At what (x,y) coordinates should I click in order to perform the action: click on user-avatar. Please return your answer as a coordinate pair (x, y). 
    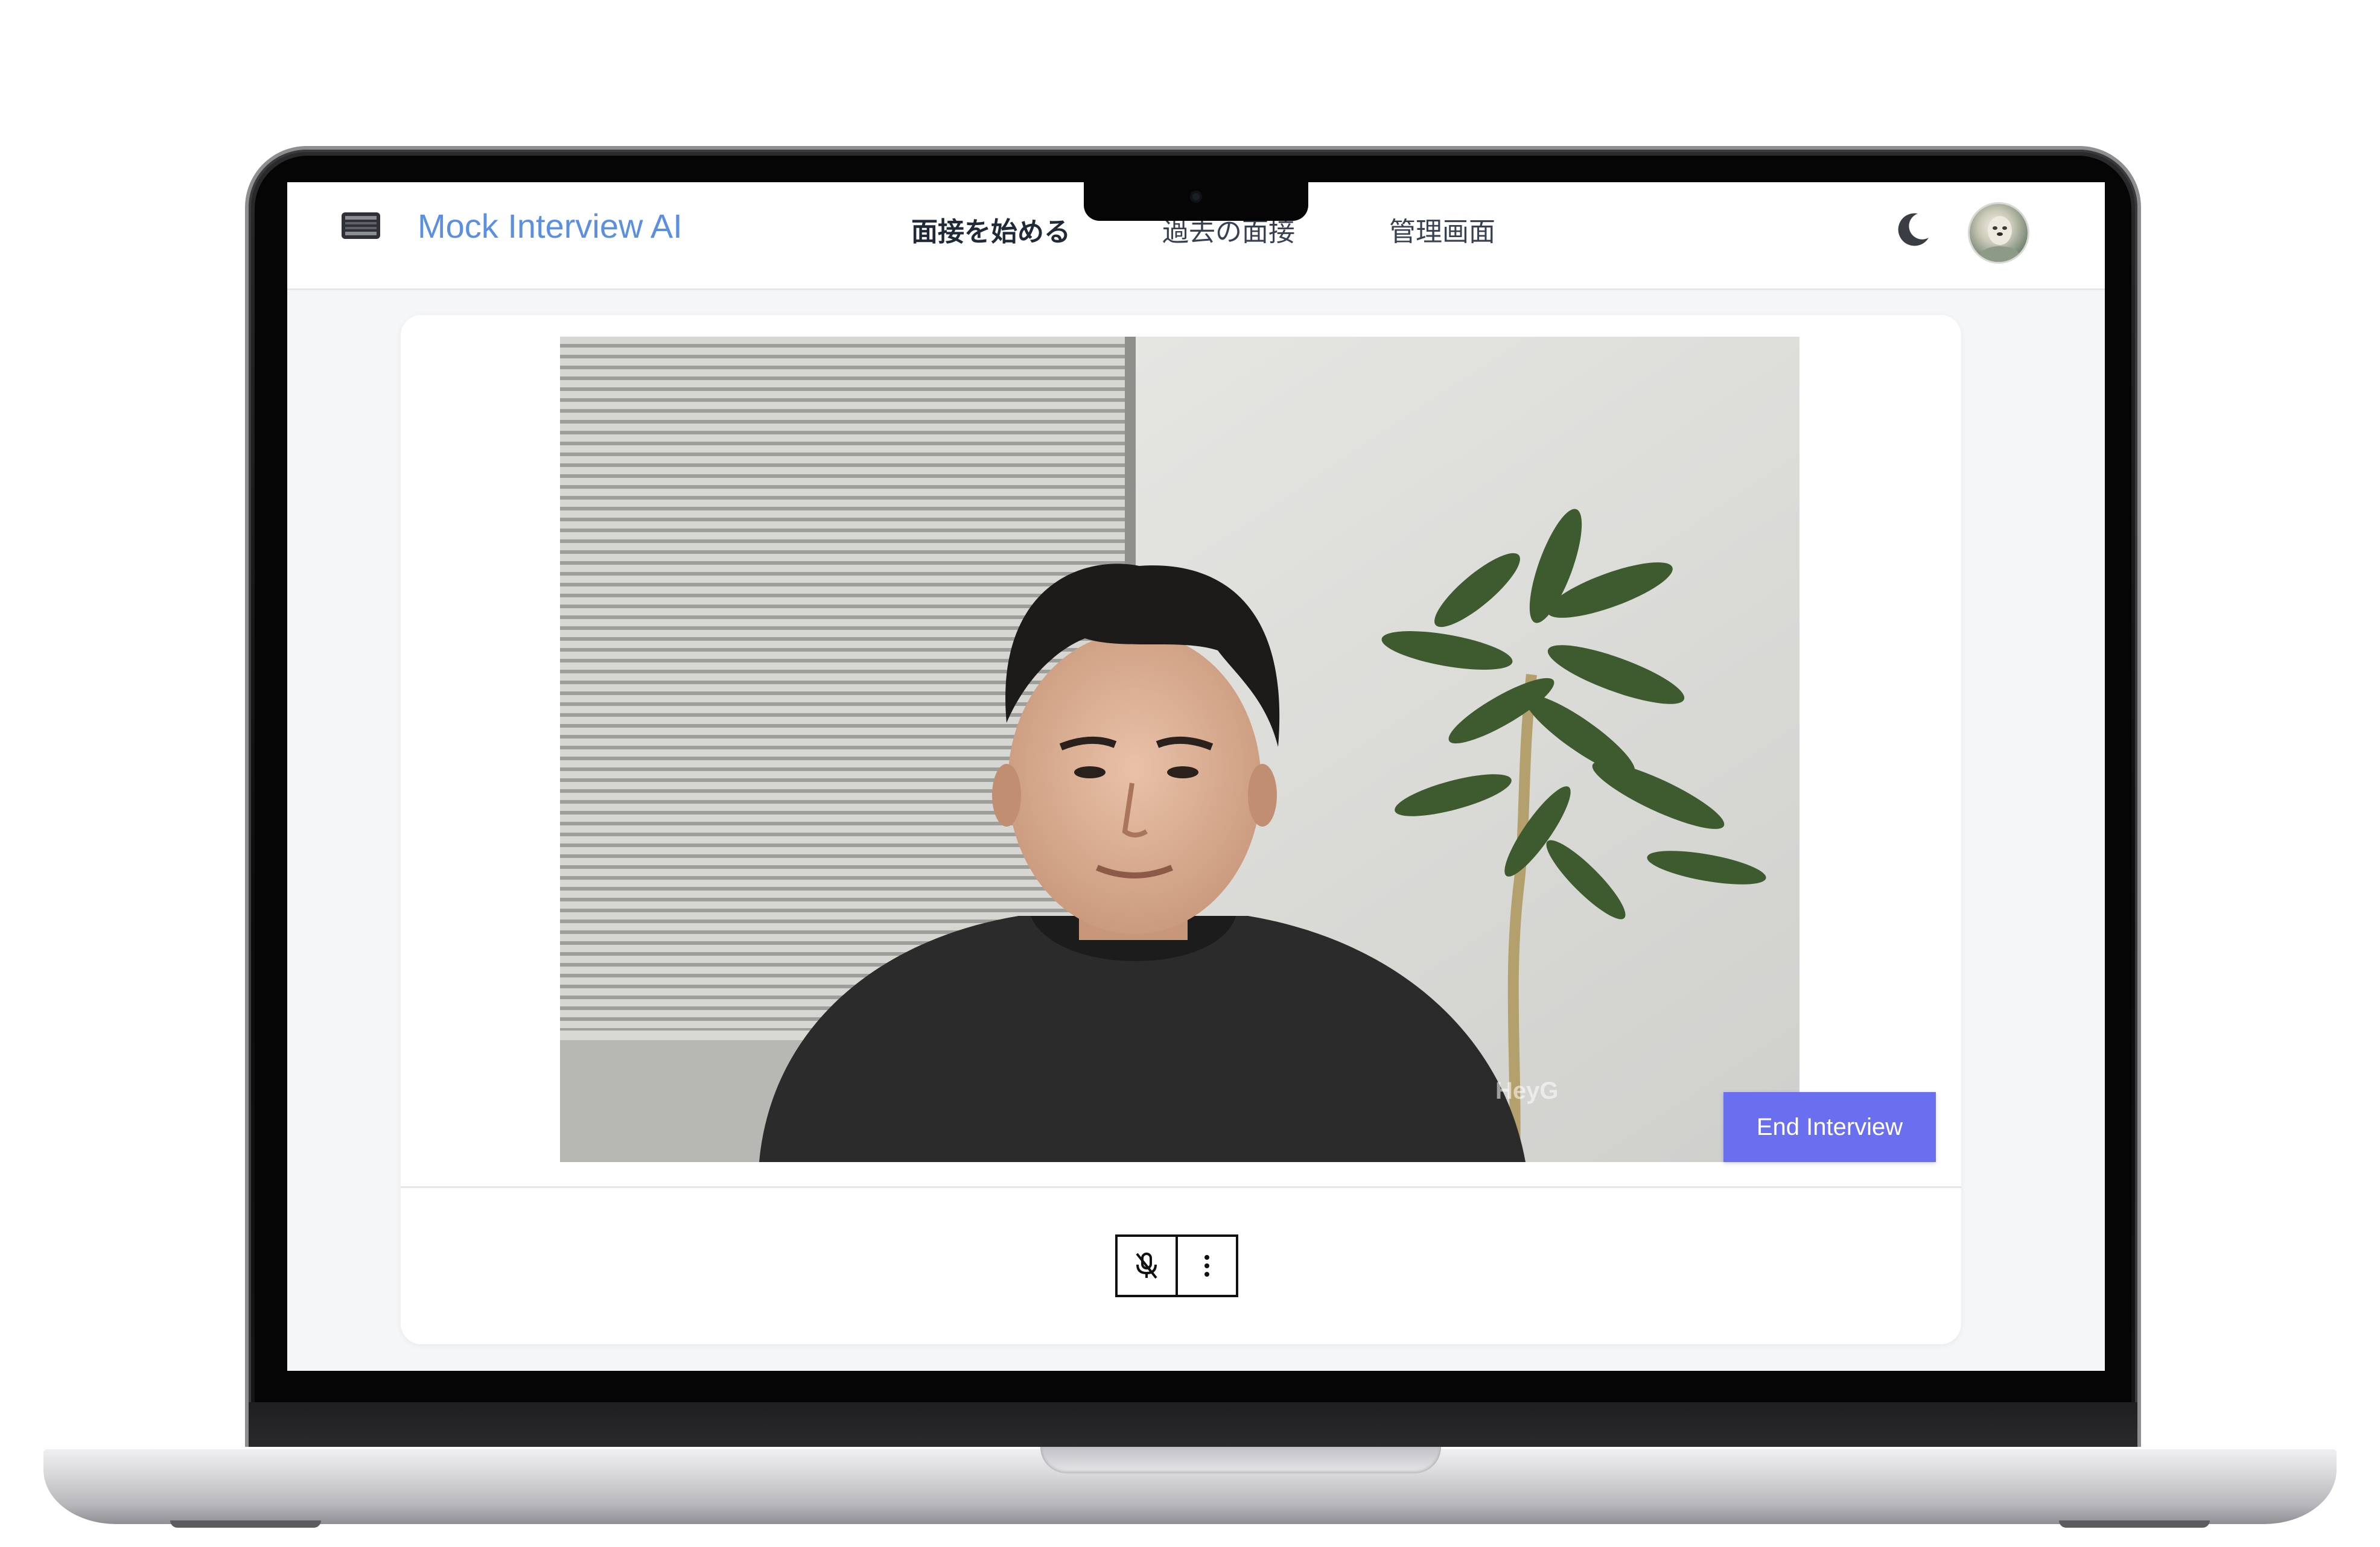
    Looking at the image, I should click on (1999, 233).